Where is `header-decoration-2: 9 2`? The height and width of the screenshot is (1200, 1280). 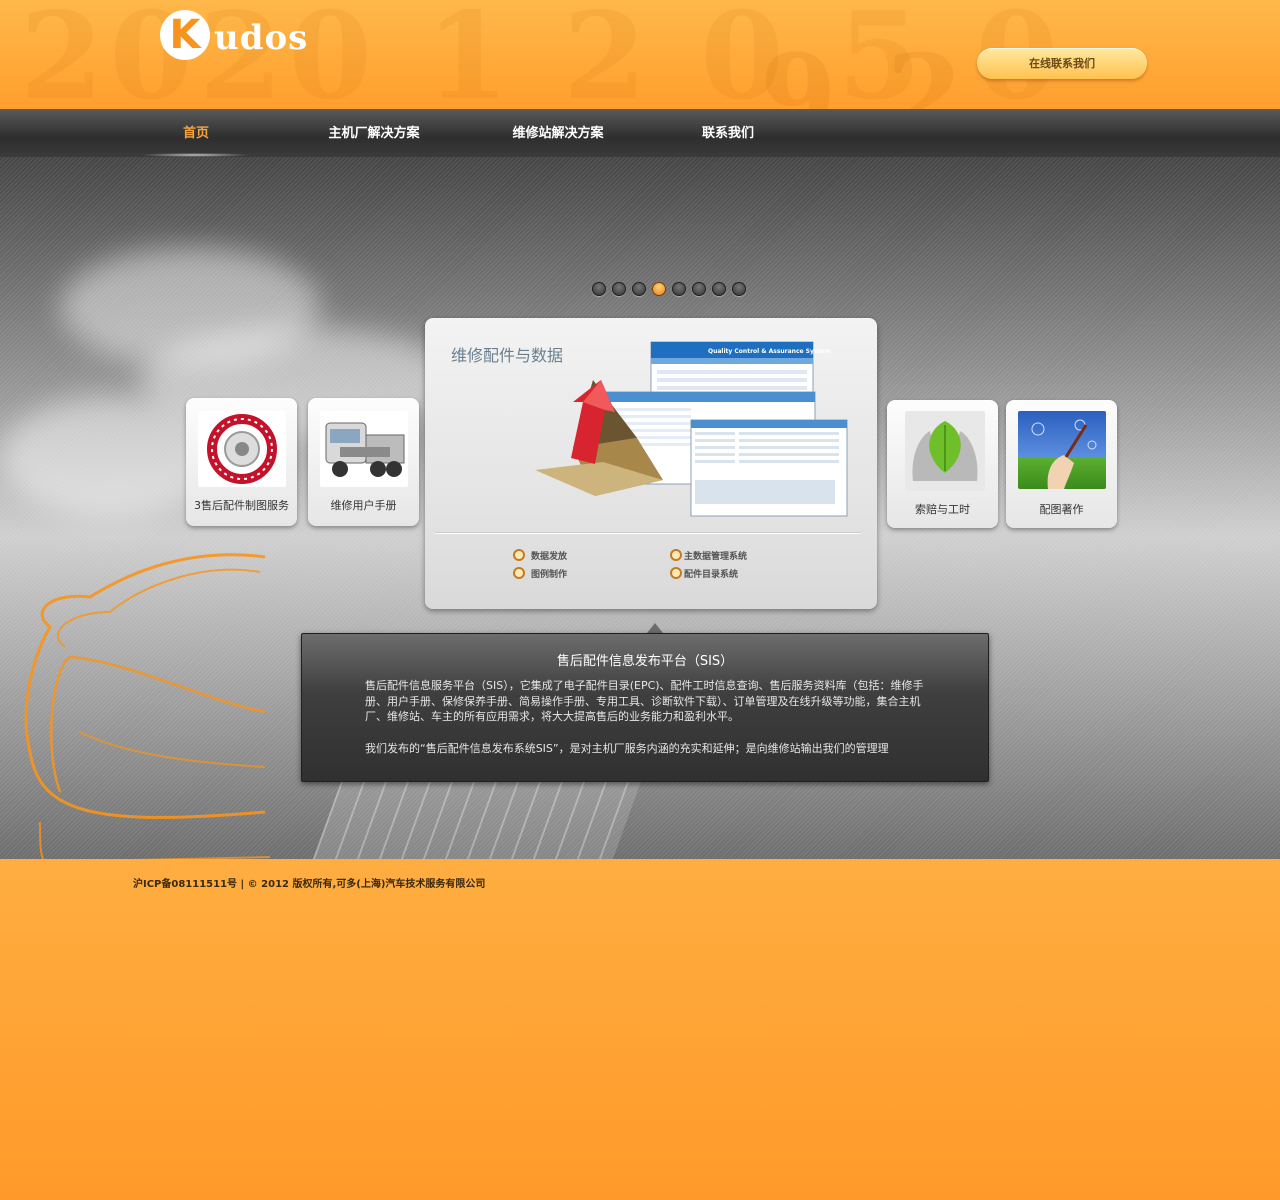 header-decoration-2: 9 2 is located at coordinates (865, 69).